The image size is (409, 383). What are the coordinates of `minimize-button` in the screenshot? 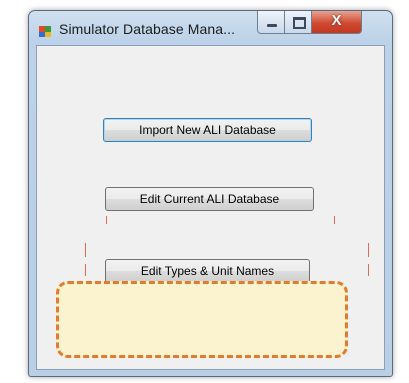 It's located at (271, 22).